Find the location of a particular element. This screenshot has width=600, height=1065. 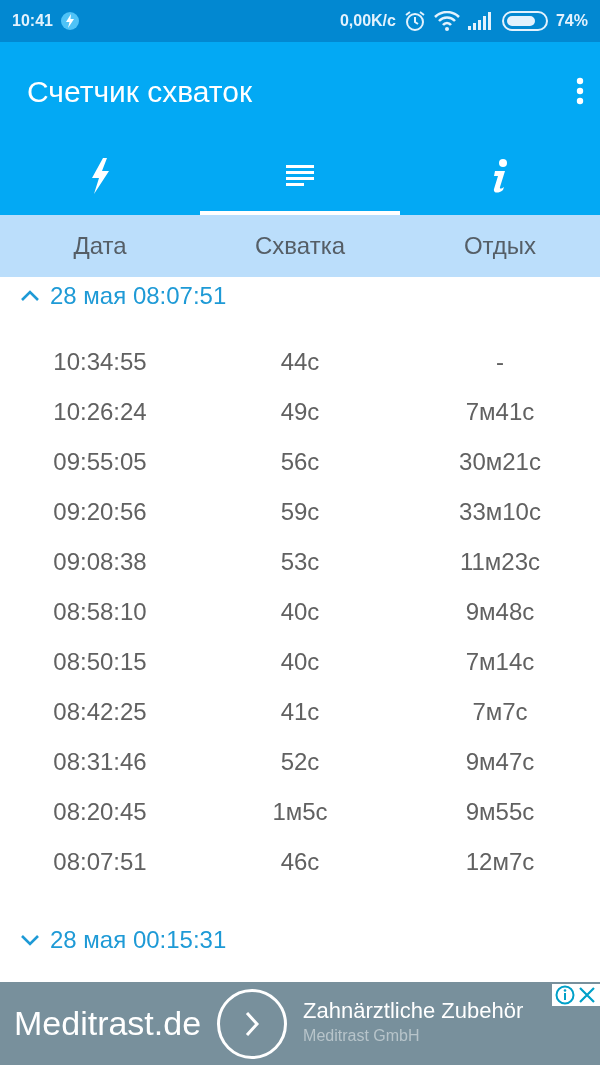

bolt-icon is located at coordinates (100, 175).